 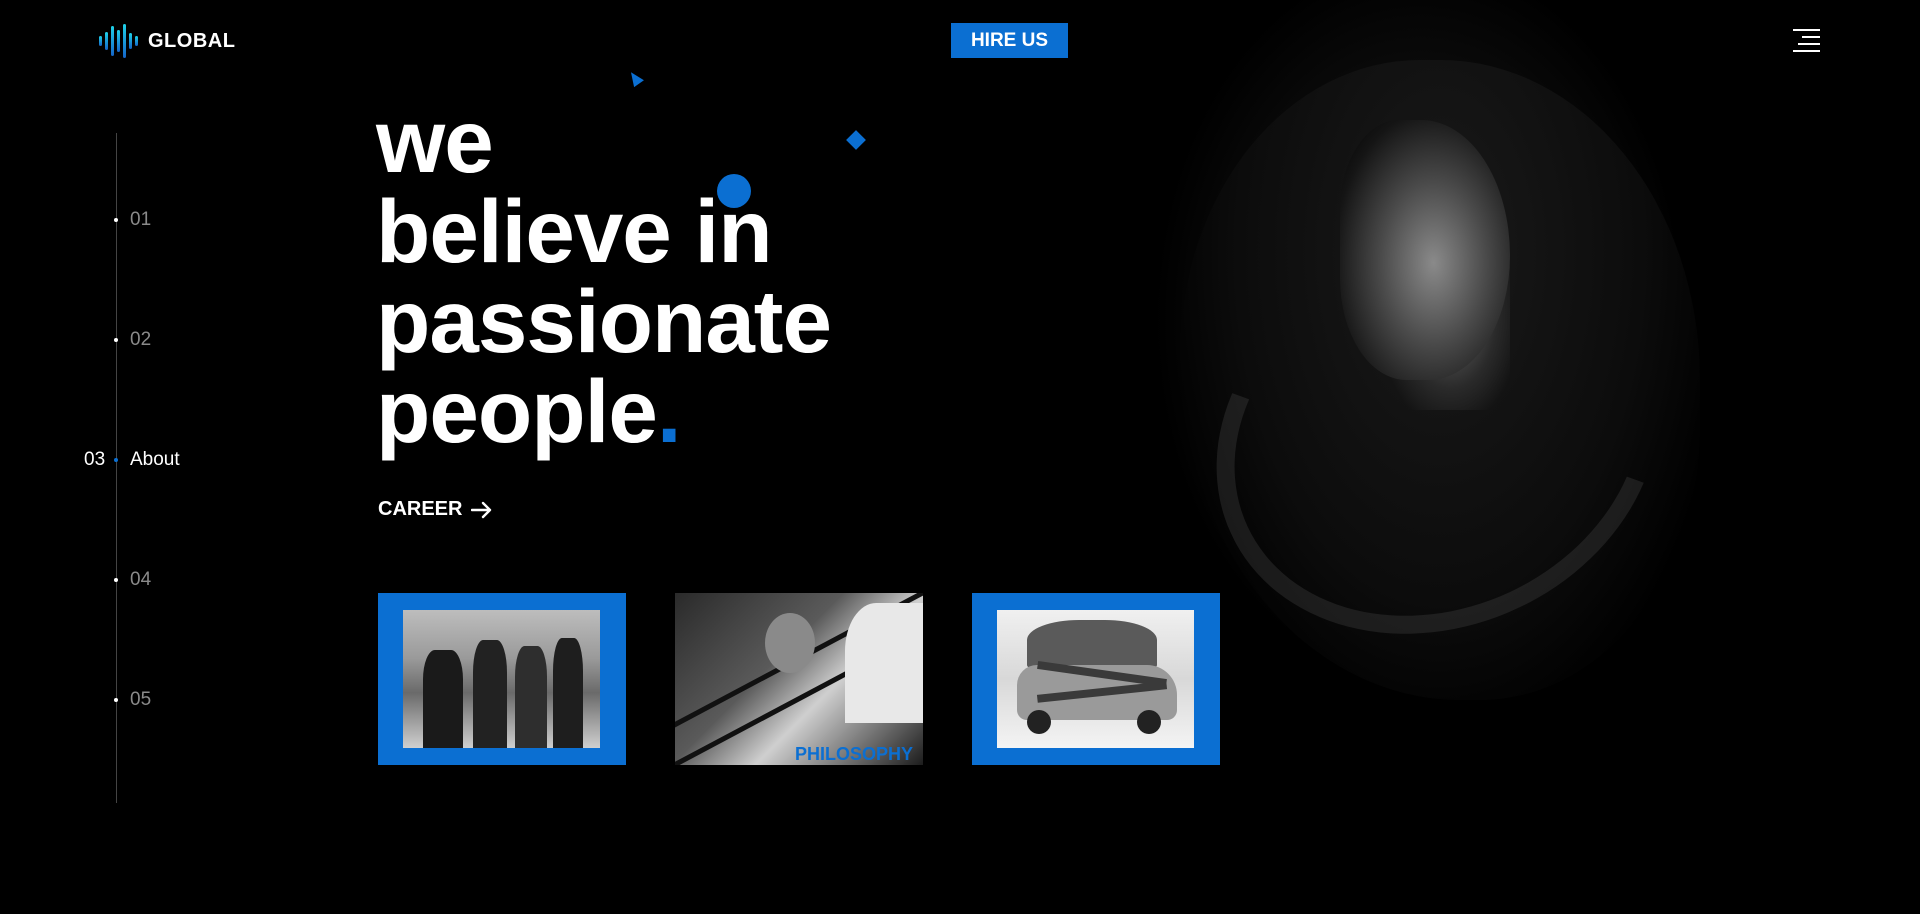 I want to click on nav-number: 02, so click(x=141, y=339).